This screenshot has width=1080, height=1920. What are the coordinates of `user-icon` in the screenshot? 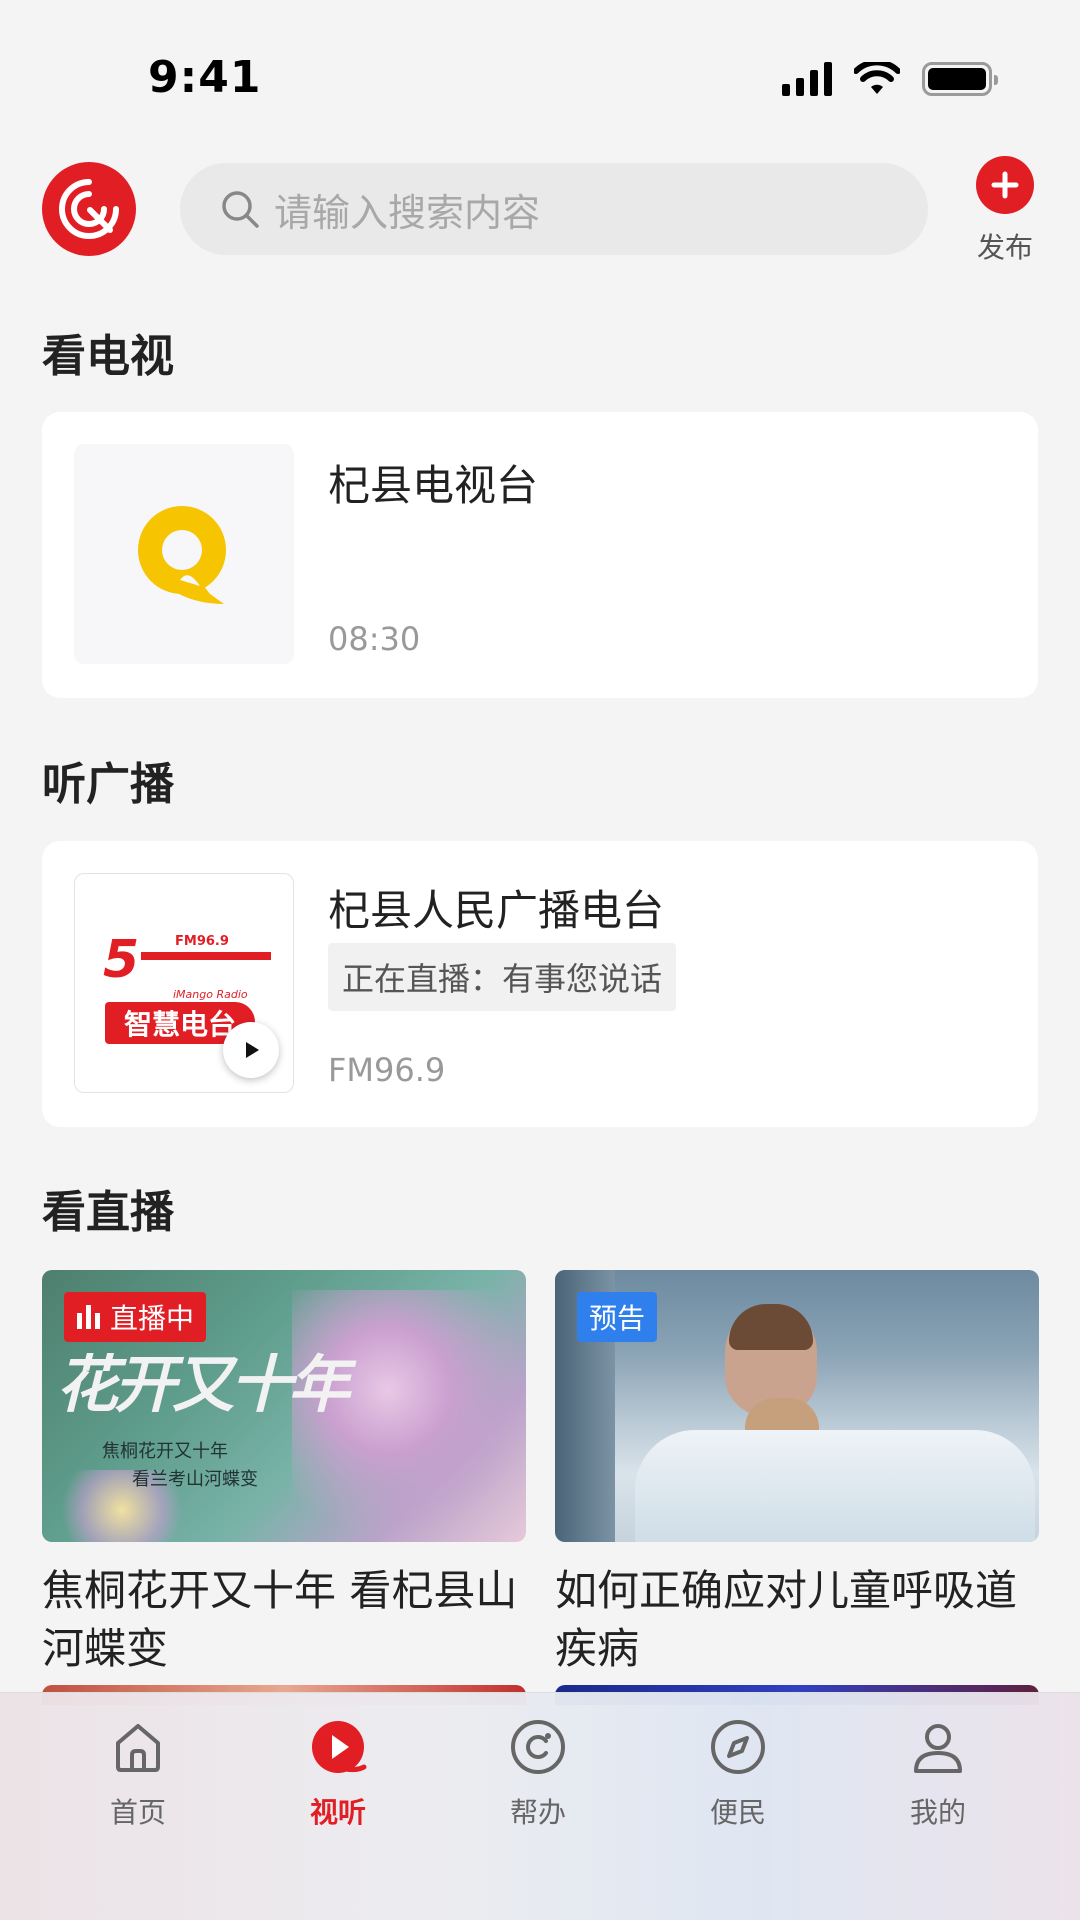 It's located at (938, 1748).